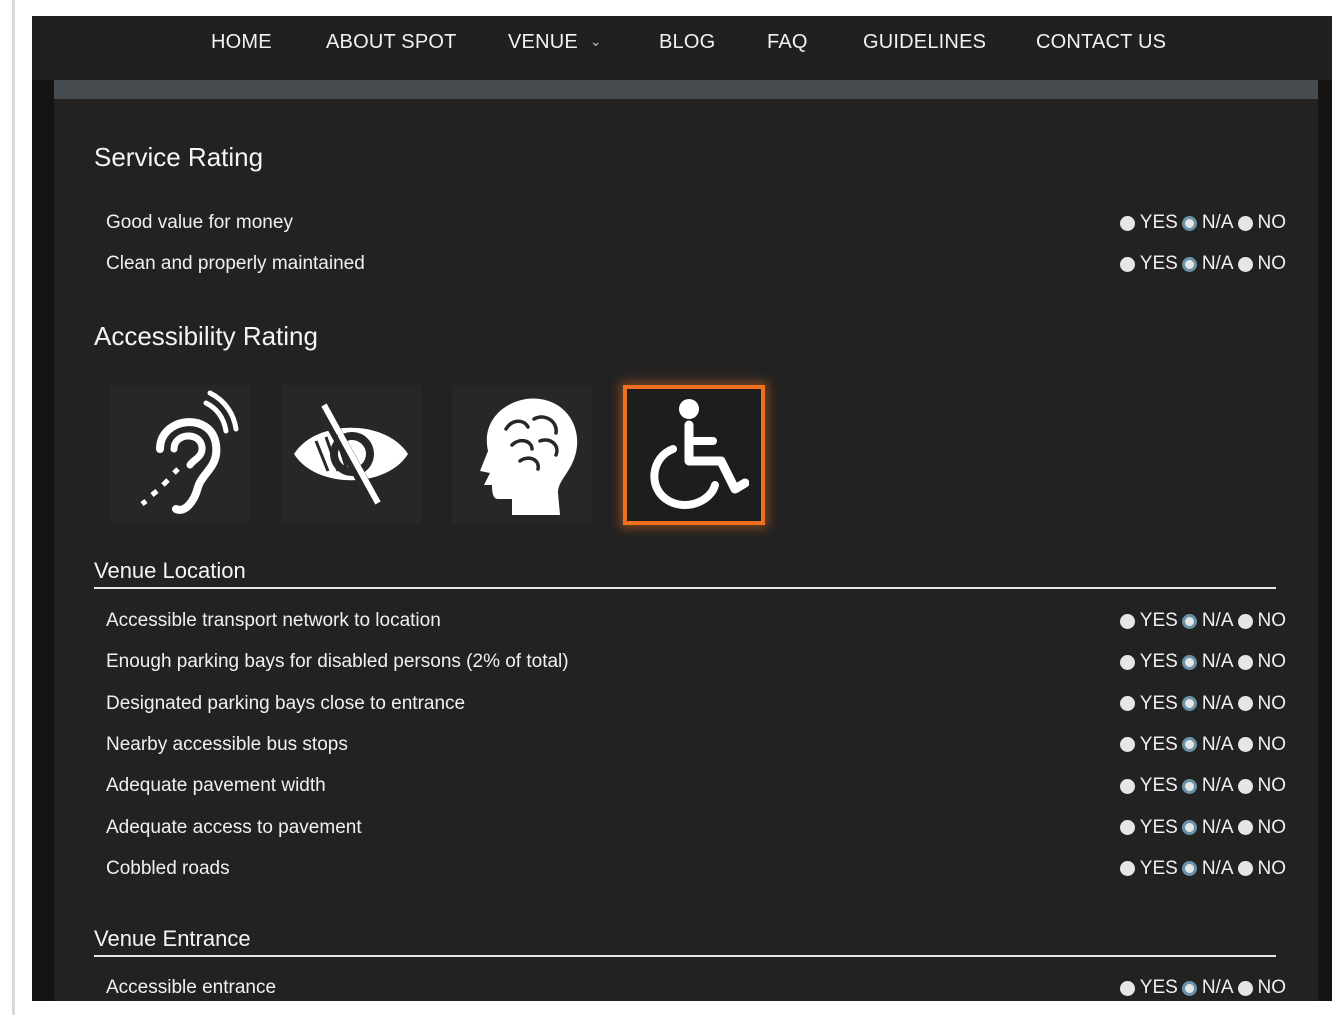  What do you see at coordinates (1101, 48) in the screenshot?
I see `nav-contact-us: CONTACT US` at bounding box center [1101, 48].